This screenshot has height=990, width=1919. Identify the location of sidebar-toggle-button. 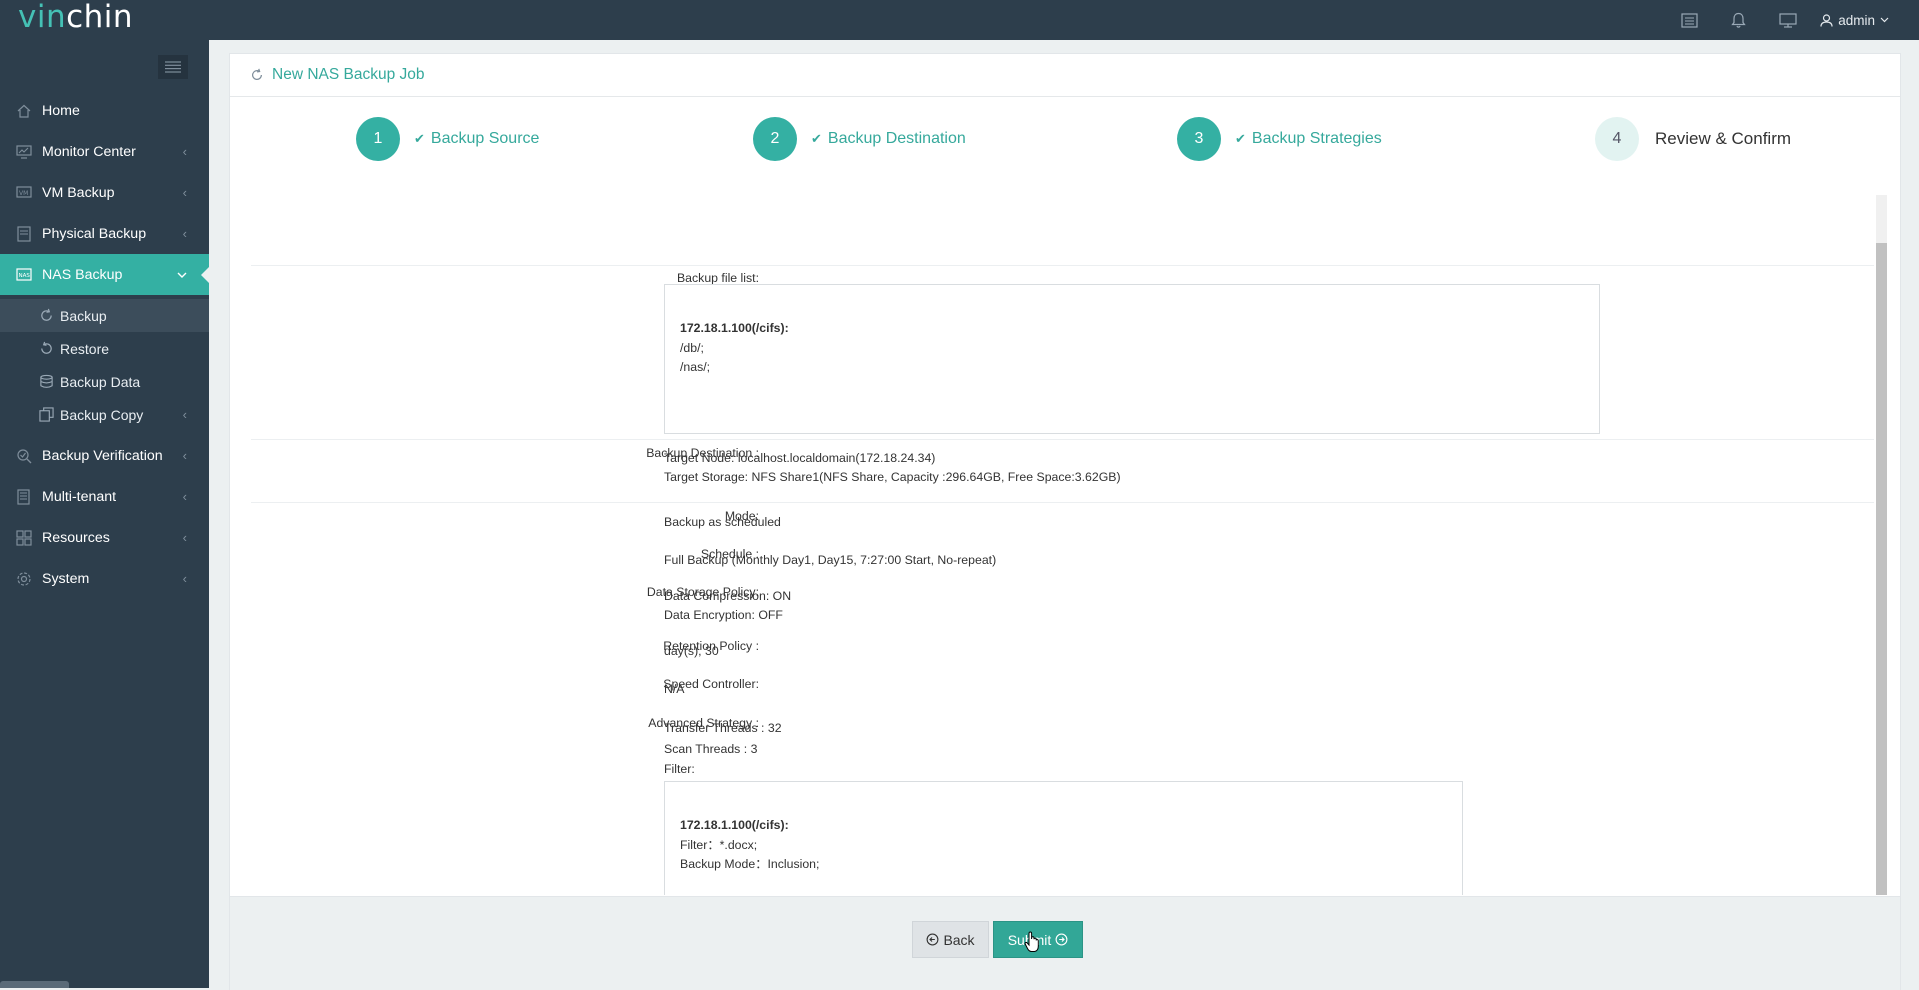
(173, 67).